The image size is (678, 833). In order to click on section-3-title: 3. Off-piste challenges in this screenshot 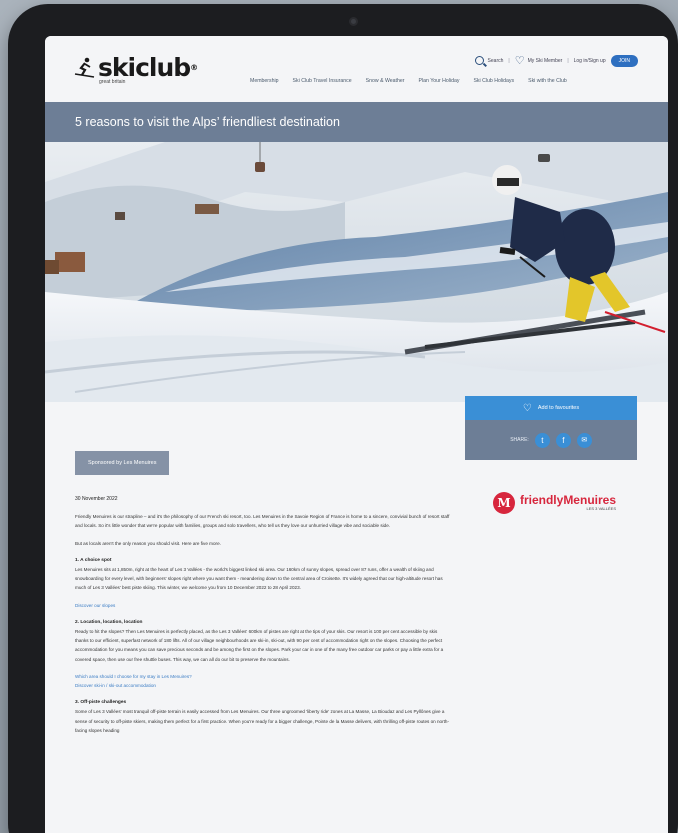, I will do `click(101, 703)`.